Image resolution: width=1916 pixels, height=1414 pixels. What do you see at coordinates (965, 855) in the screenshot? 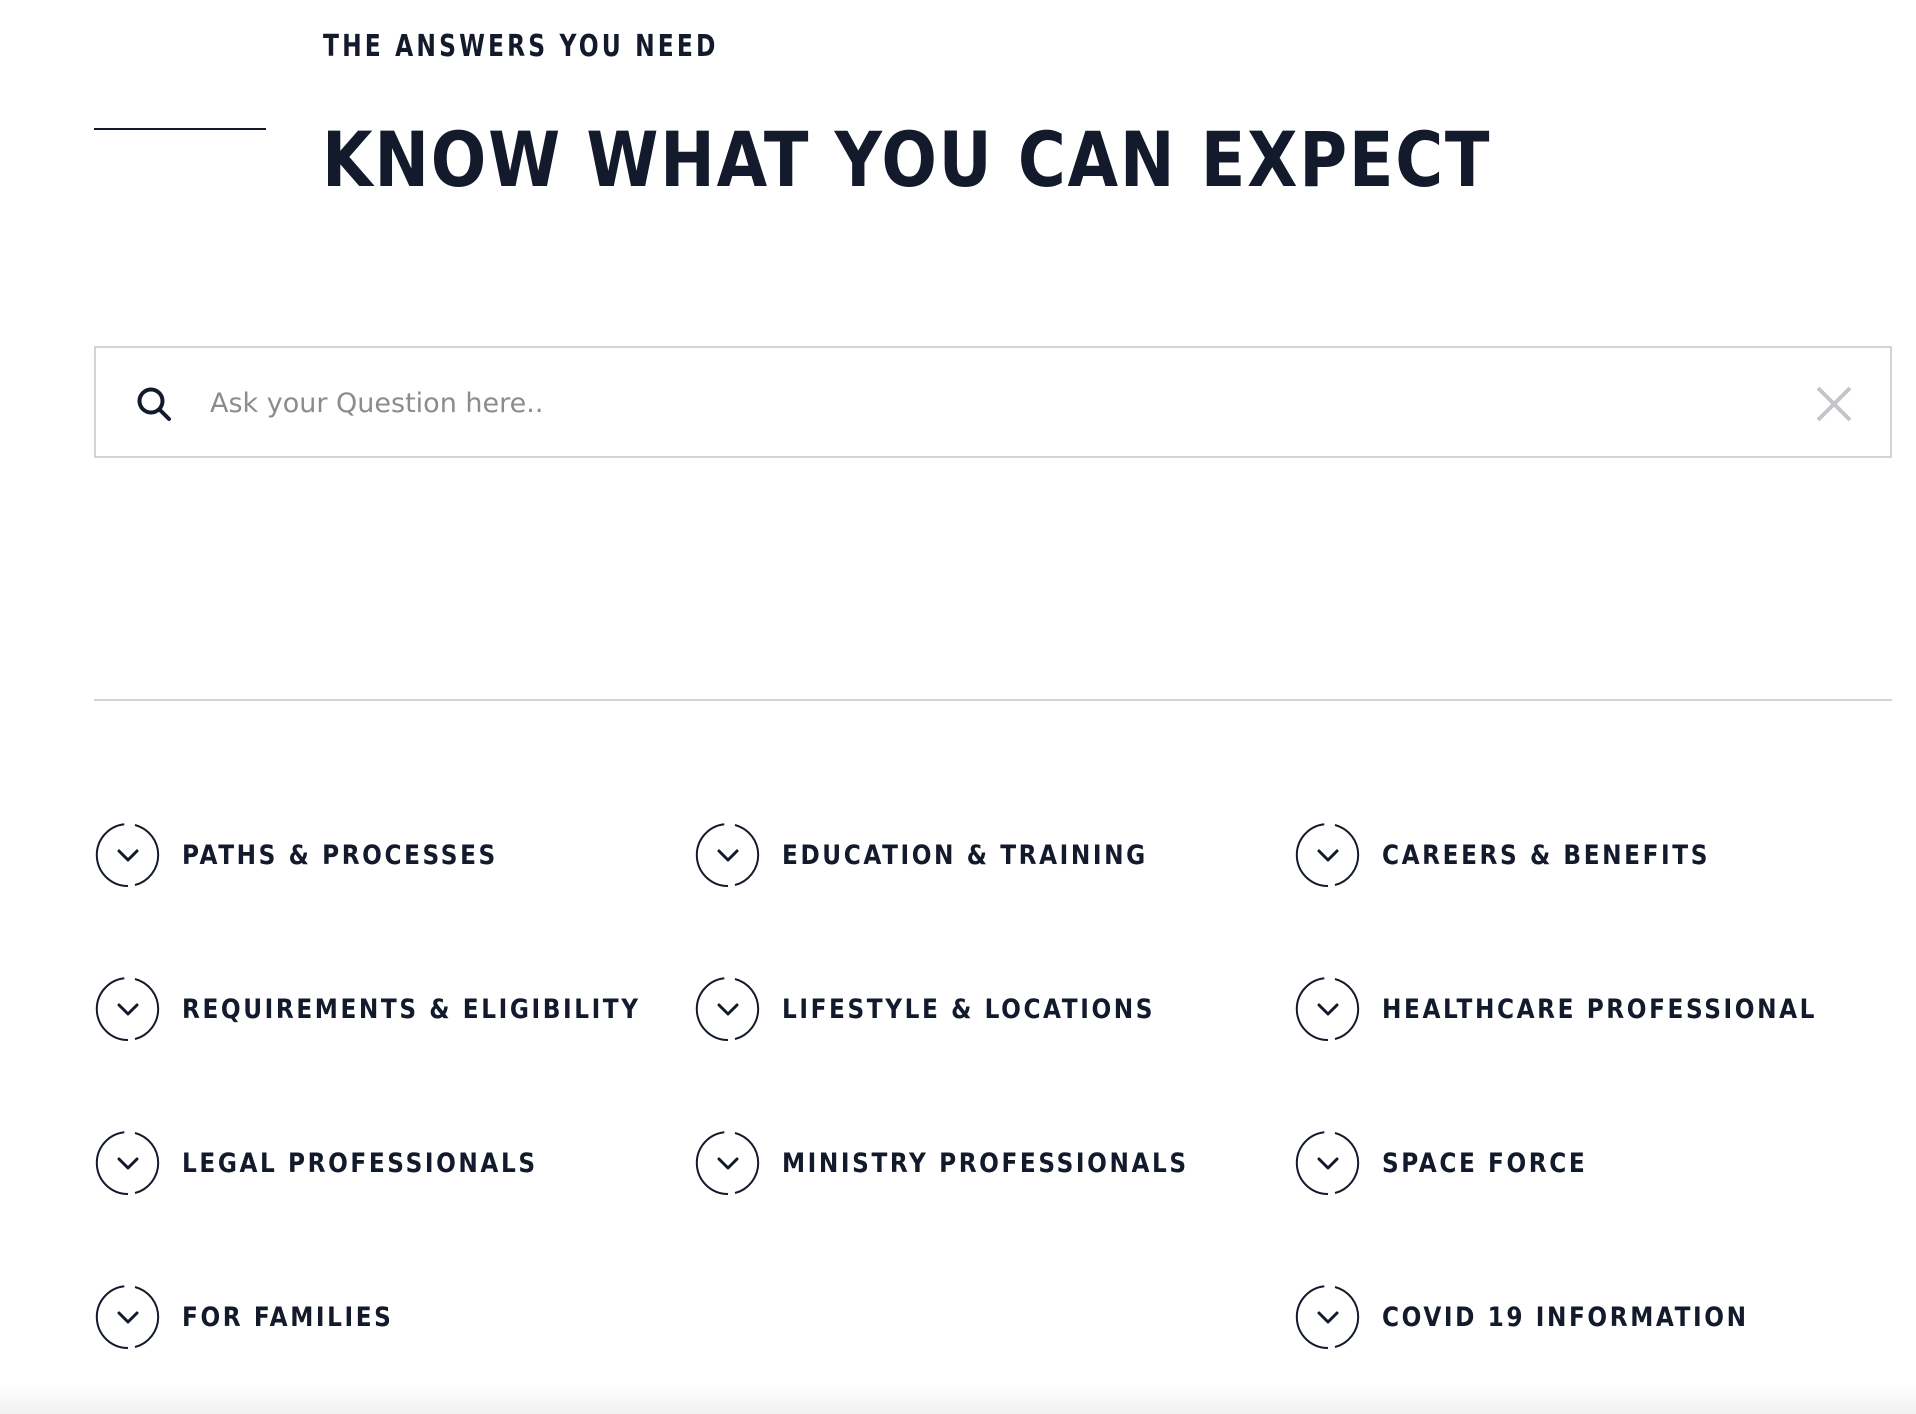
I see `category-label: EDUCATION & TRAINING` at bounding box center [965, 855].